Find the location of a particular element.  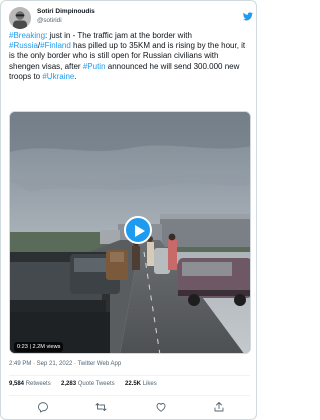

hashtag-link: #Ukraine is located at coordinates (58, 76).